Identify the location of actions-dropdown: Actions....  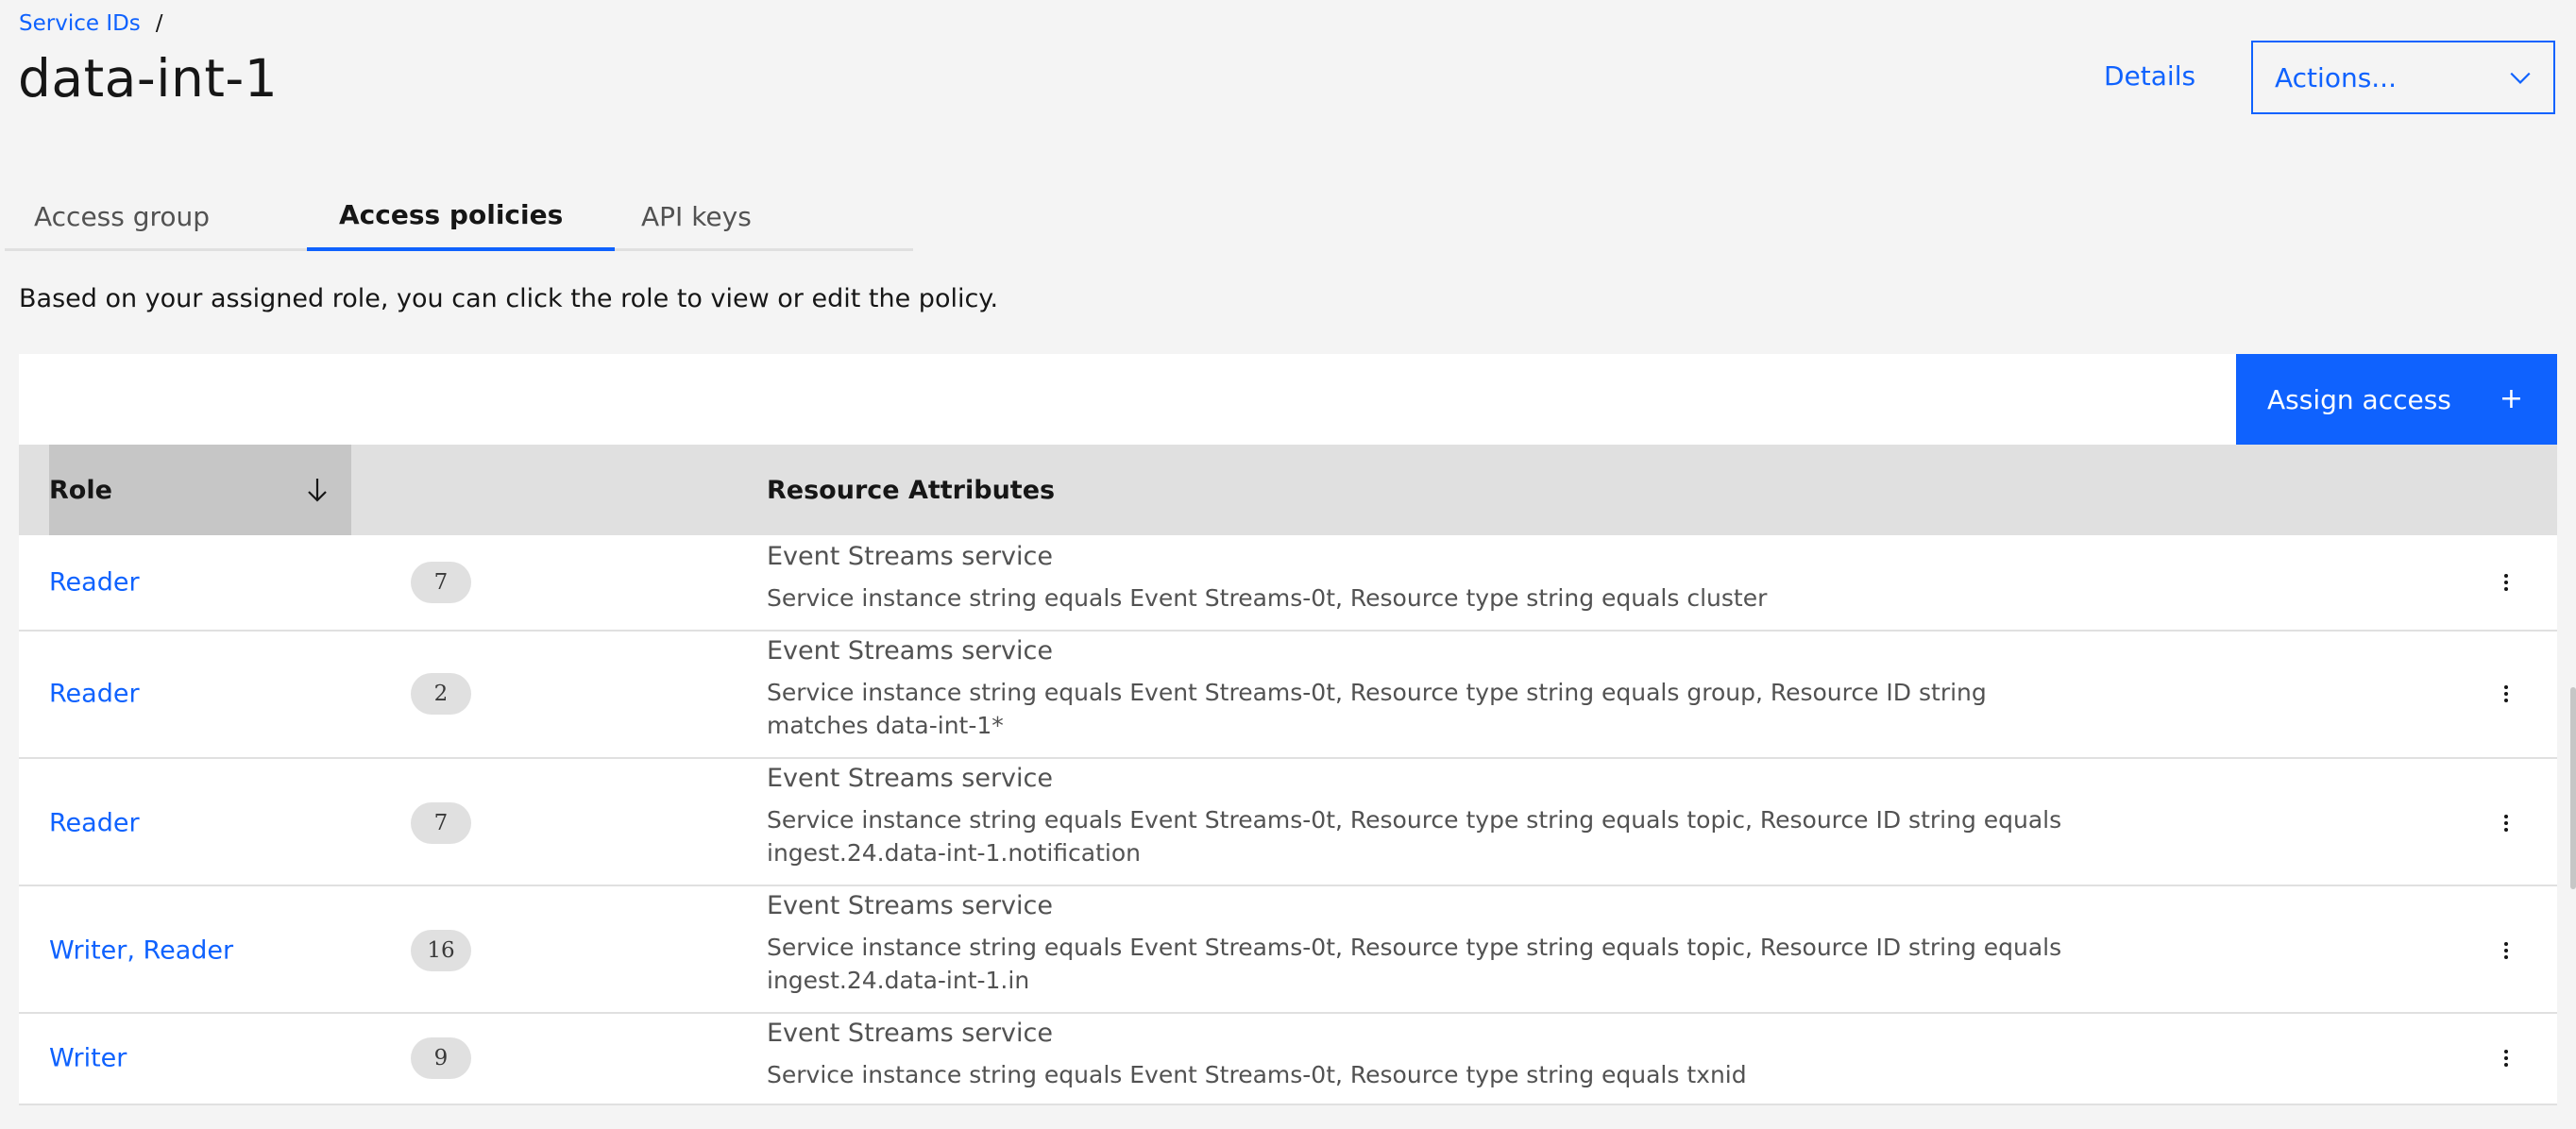
(2403, 77).